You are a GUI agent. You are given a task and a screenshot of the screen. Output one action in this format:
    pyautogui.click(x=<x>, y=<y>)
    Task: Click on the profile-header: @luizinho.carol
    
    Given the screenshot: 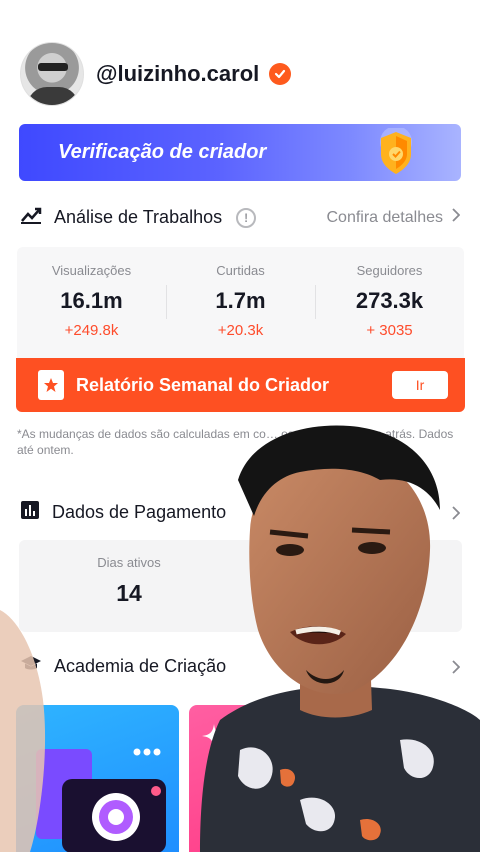 What is the action you would take?
    pyautogui.click(x=156, y=74)
    